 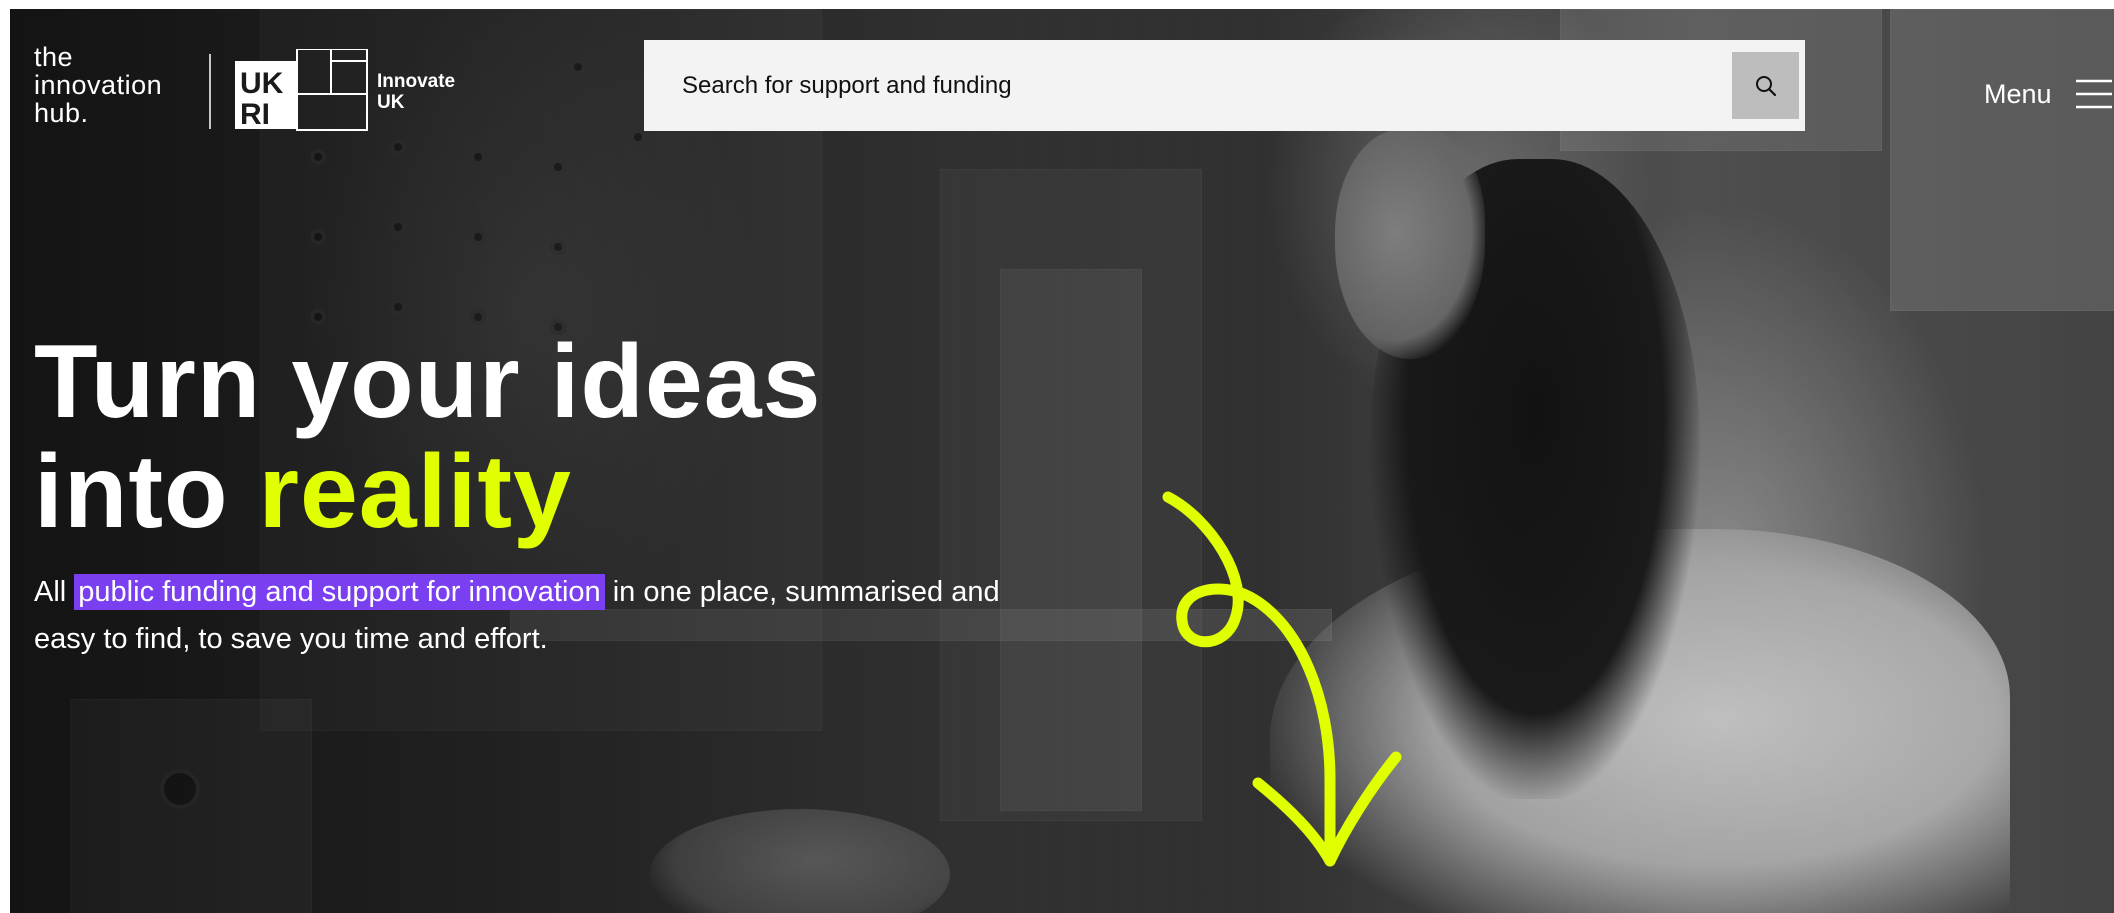 What do you see at coordinates (54, 592) in the screenshot?
I see `hero-description-prefix: All` at bounding box center [54, 592].